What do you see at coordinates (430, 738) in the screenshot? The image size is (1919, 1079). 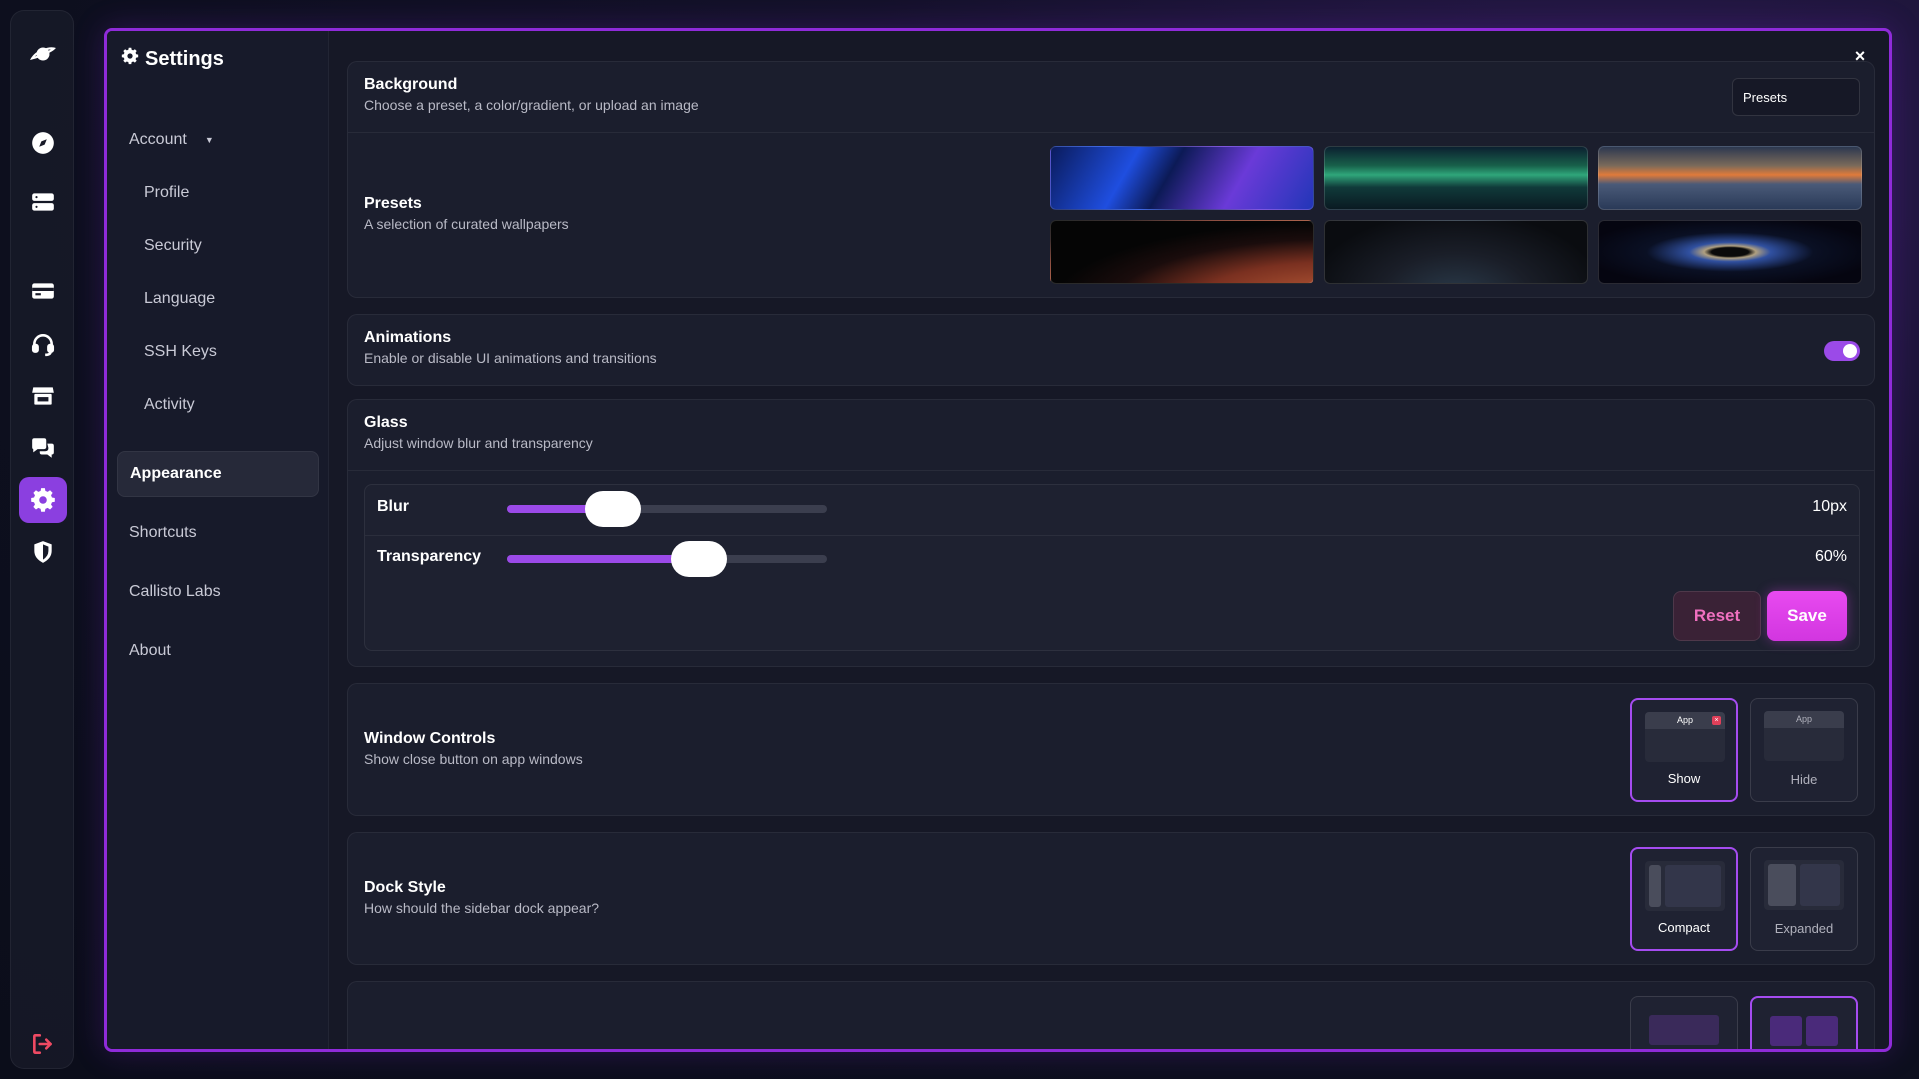 I see `window-controls-title: Window Controls` at bounding box center [430, 738].